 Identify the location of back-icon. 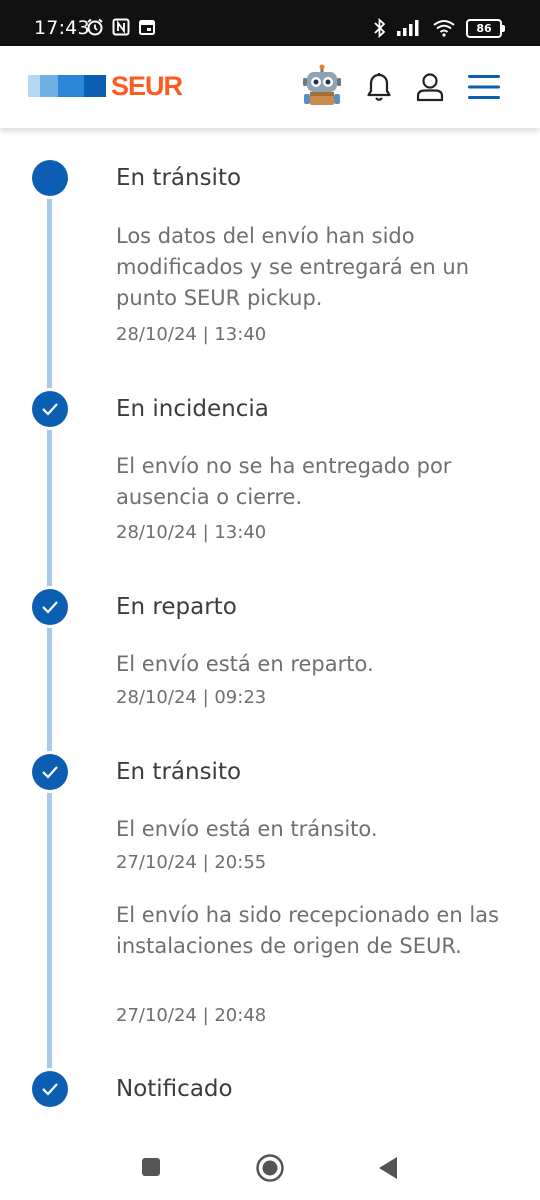
(388, 1168).